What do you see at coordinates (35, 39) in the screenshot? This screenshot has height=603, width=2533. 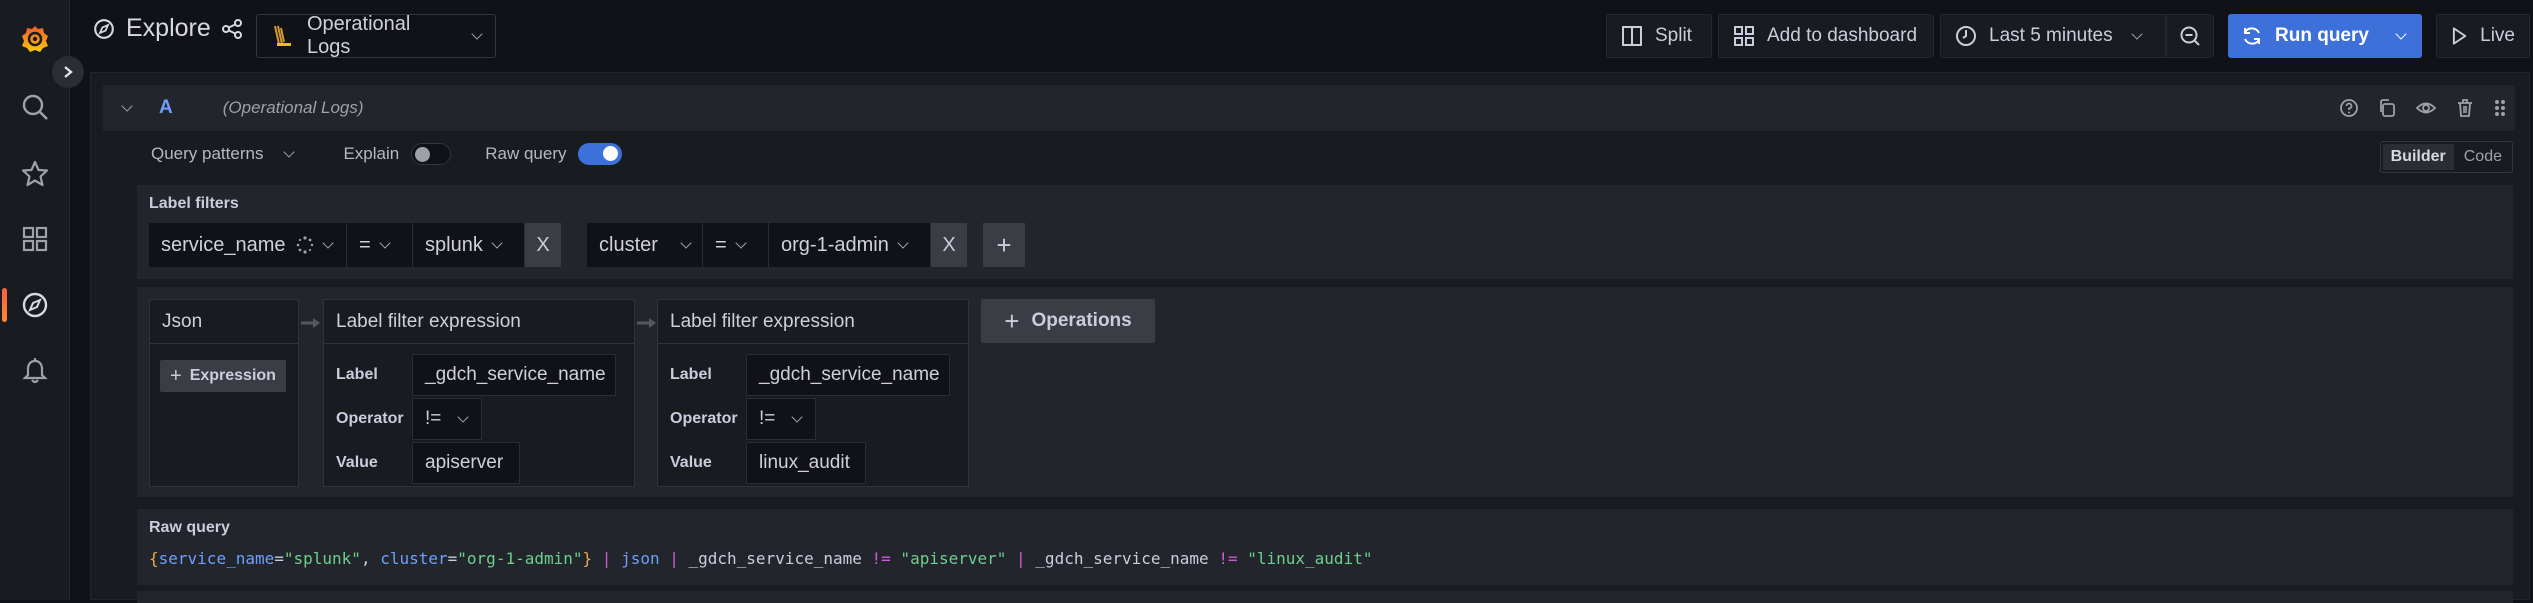 I see `grafana-logo-icon` at bounding box center [35, 39].